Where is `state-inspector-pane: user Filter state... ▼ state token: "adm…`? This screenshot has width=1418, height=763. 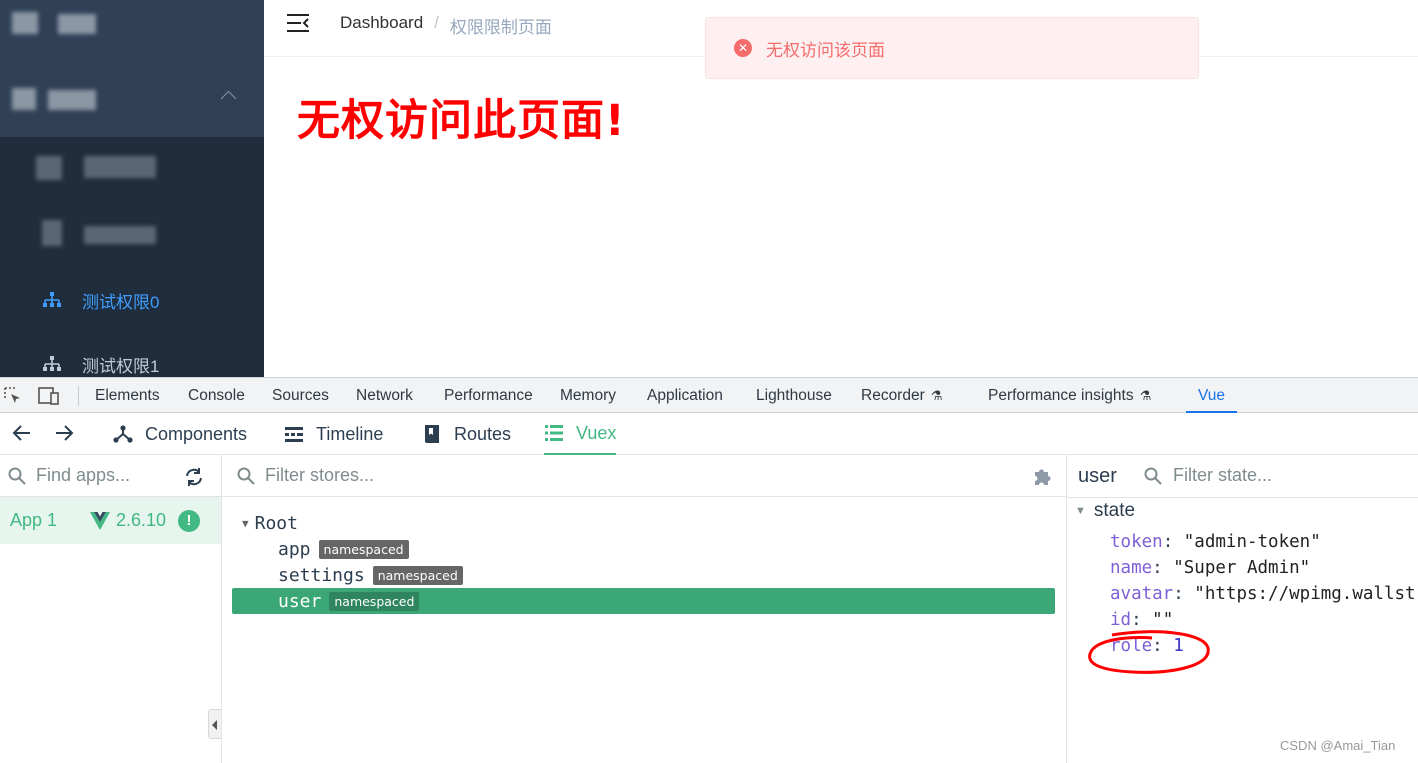
state-inspector-pane: user Filter state... ▼ state token: "adm… is located at coordinates (1242, 609).